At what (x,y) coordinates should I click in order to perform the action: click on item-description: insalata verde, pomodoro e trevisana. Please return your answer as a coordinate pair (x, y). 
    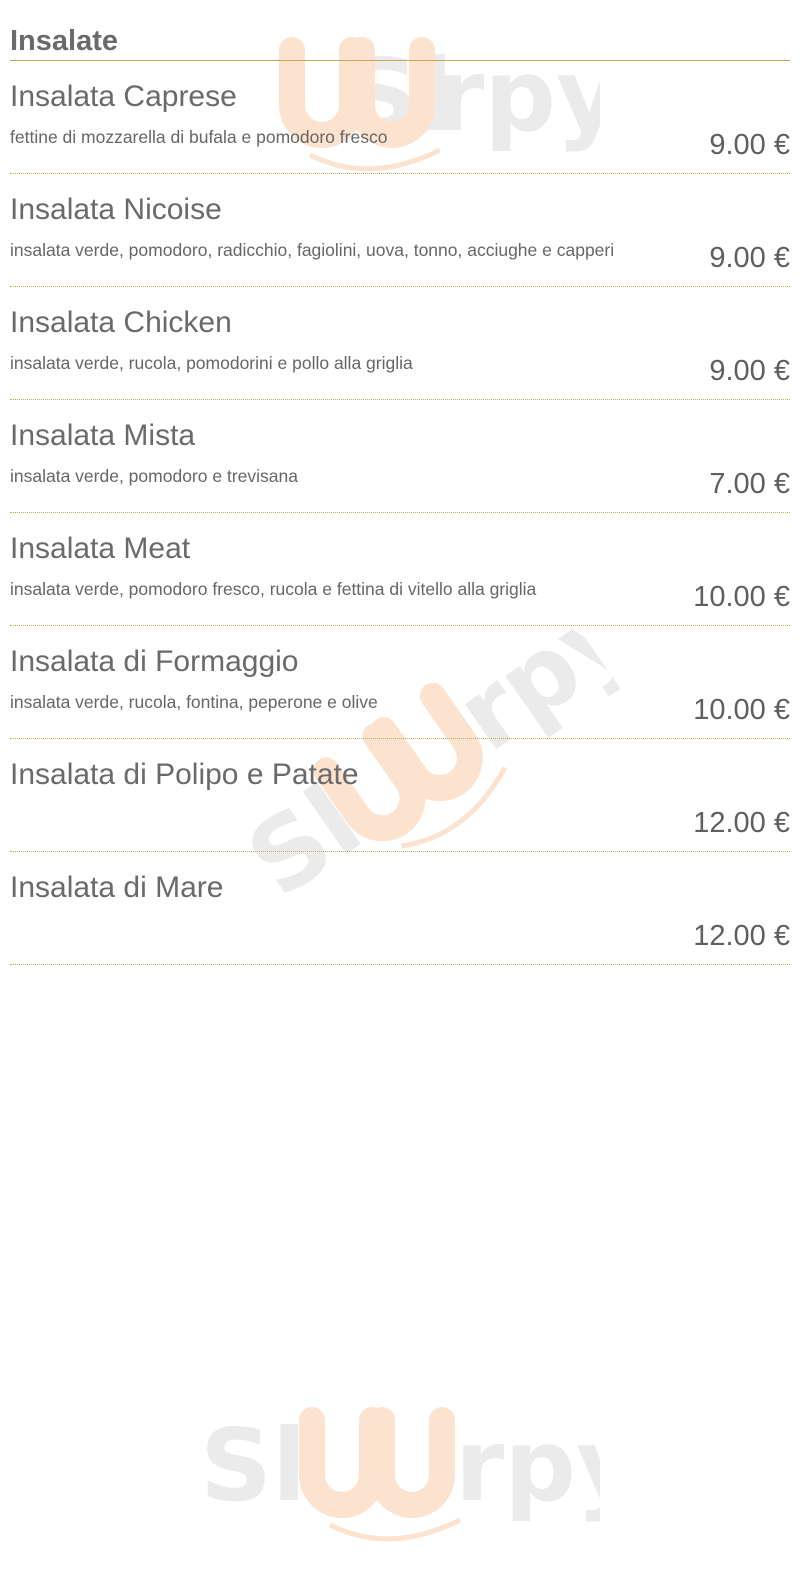
    Looking at the image, I should click on (154, 476).